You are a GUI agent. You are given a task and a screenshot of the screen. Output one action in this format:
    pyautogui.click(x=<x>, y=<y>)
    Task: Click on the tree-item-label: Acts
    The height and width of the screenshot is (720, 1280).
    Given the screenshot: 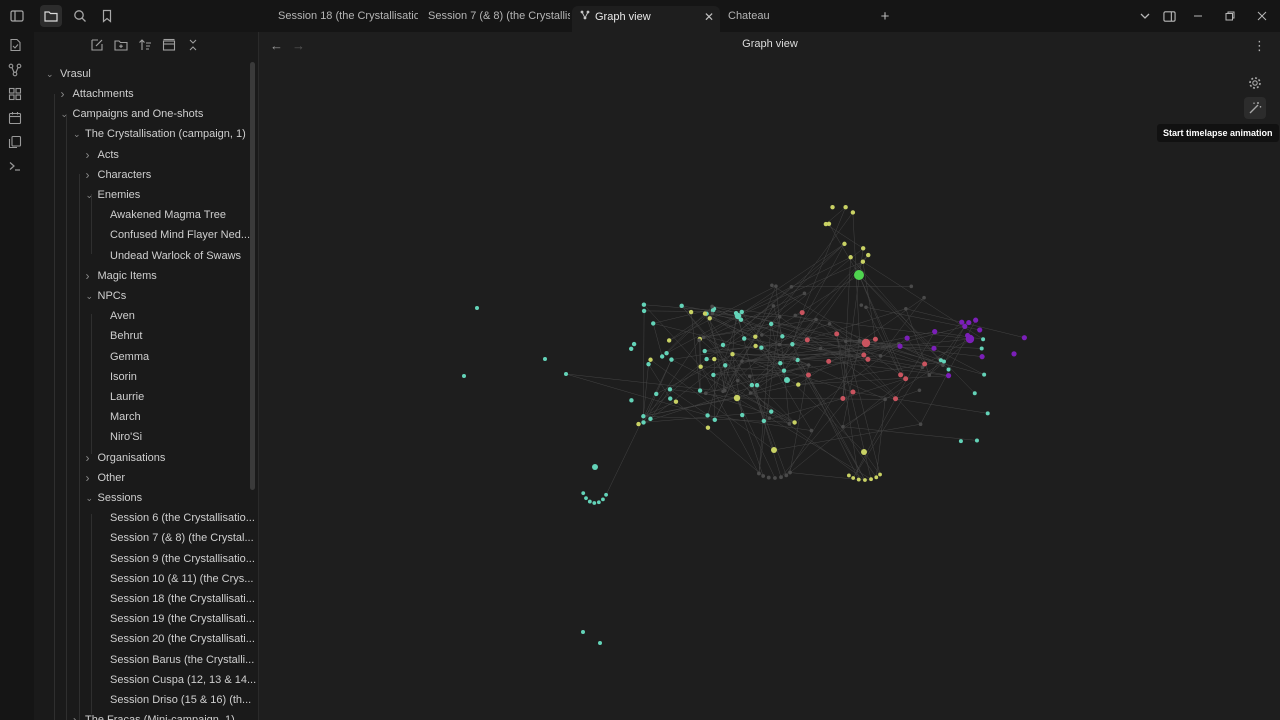 What is the action you would take?
    pyautogui.click(x=108, y=154)
    